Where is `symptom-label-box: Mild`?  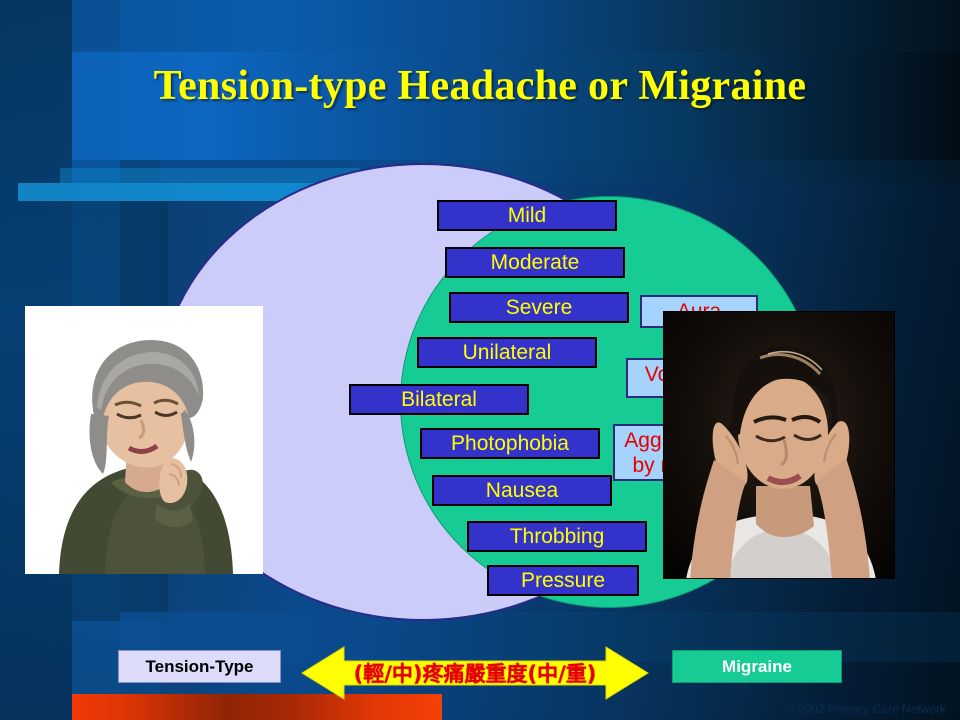 symptom-label-box: Mild is located at coordinates (527, 215).